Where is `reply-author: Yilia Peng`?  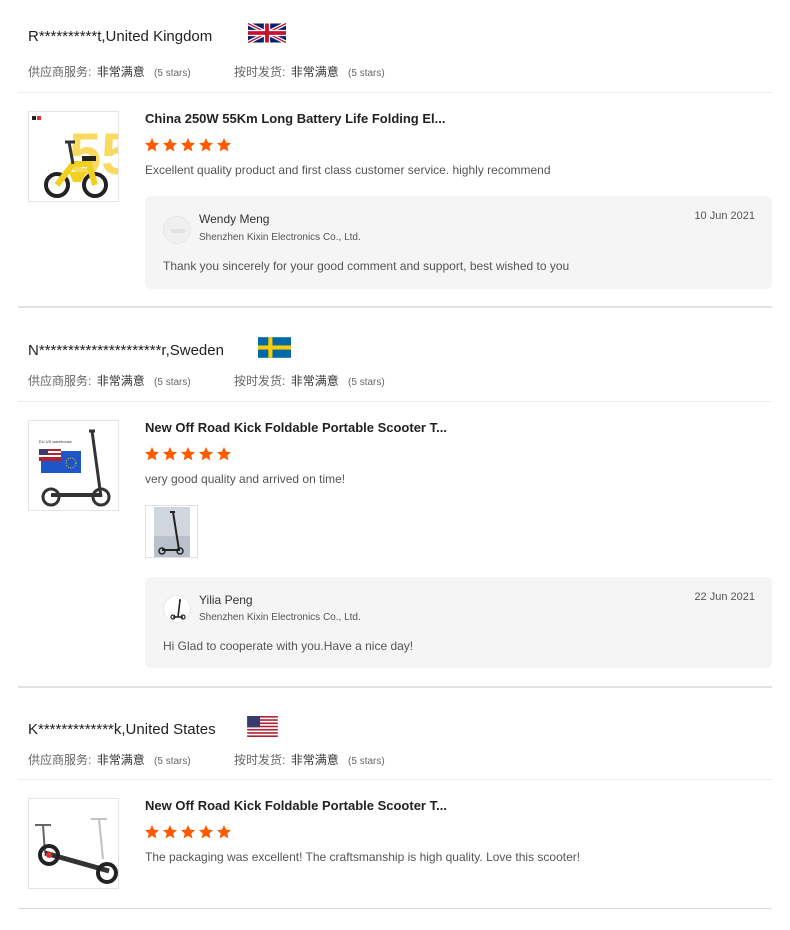 reply-author: Yilia Peng is located at coordinates (226, 600).